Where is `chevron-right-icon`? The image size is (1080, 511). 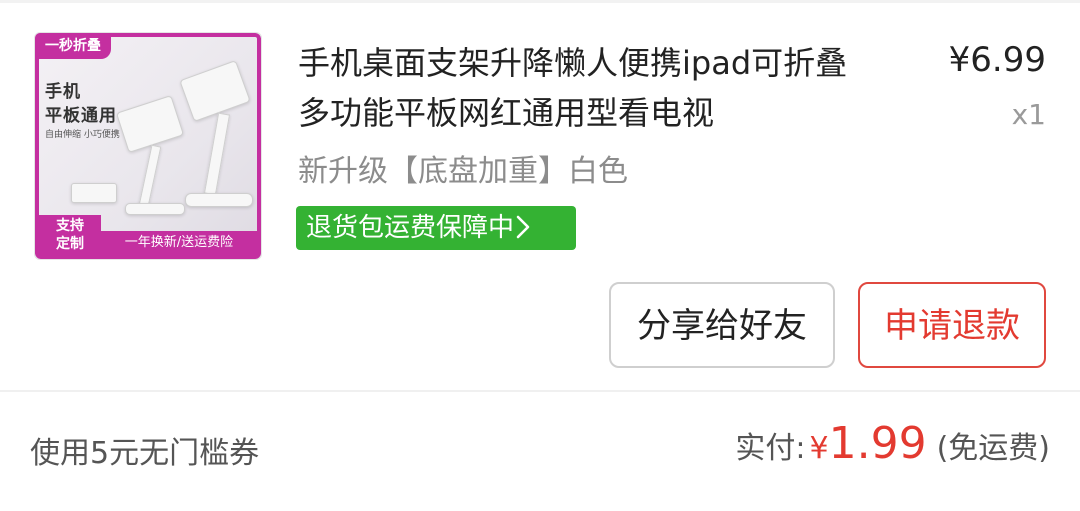
chevron-right-icon is located at coordinates (523, 228).